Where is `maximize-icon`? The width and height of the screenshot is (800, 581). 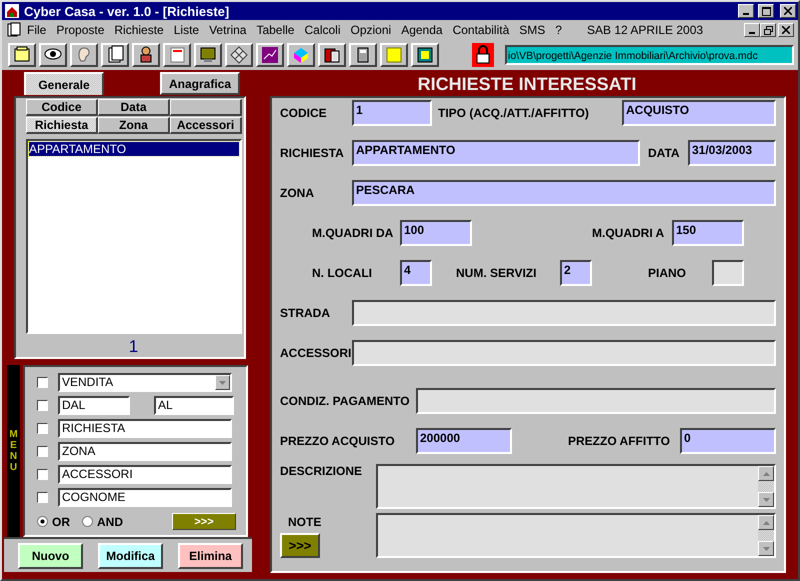 maximize-icon is located at coordinates (766, 11).